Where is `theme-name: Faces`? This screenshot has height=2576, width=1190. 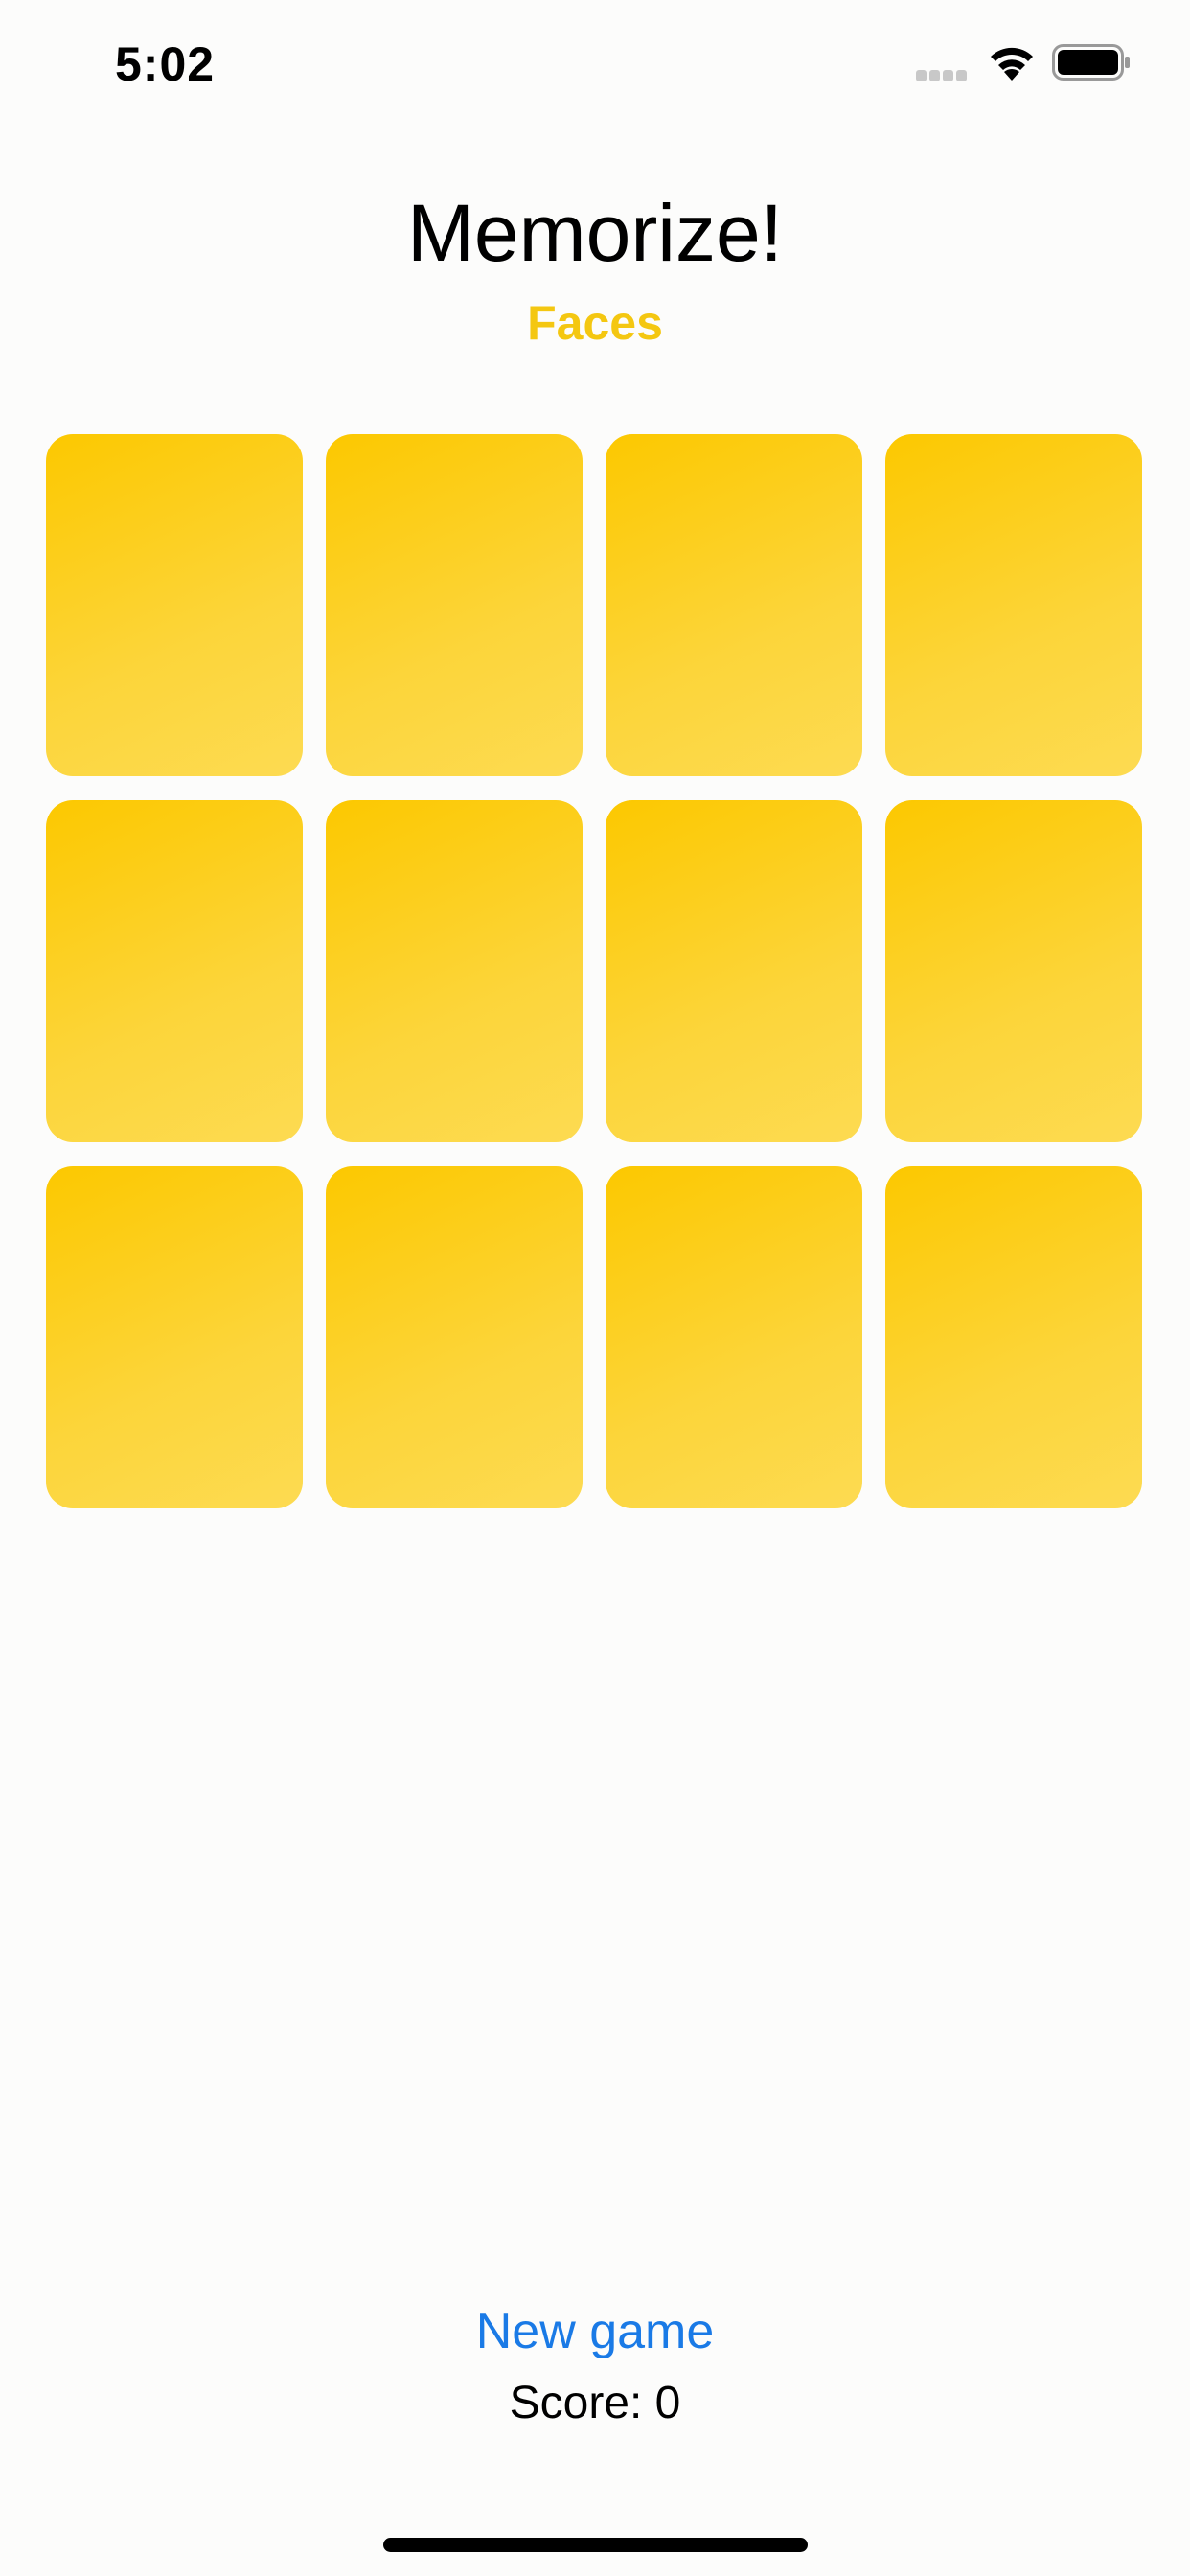
theme-name: Faces is located at coordinates (595, 323).